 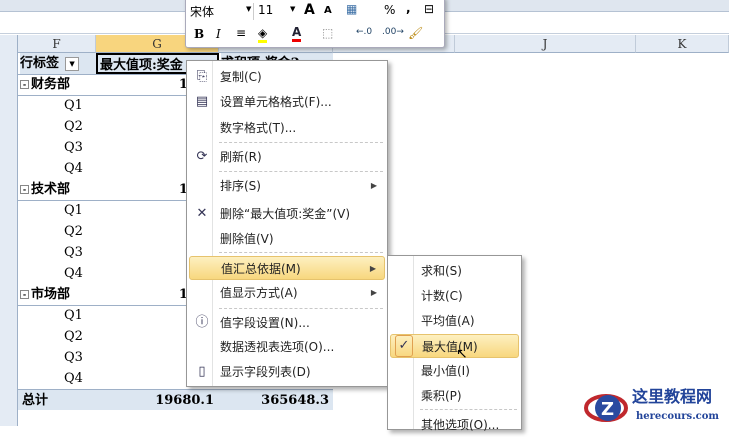 I want to click on submenu-item: 最小值(I), so click(x=454, y=371).